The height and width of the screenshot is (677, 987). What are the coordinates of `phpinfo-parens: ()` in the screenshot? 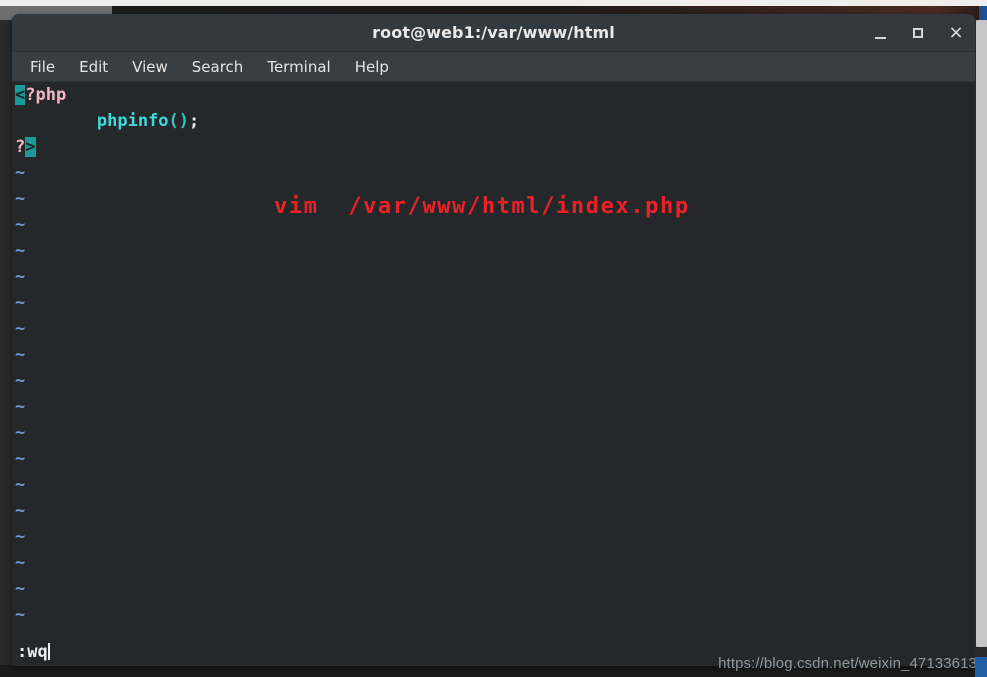 It's located at (179, 121).